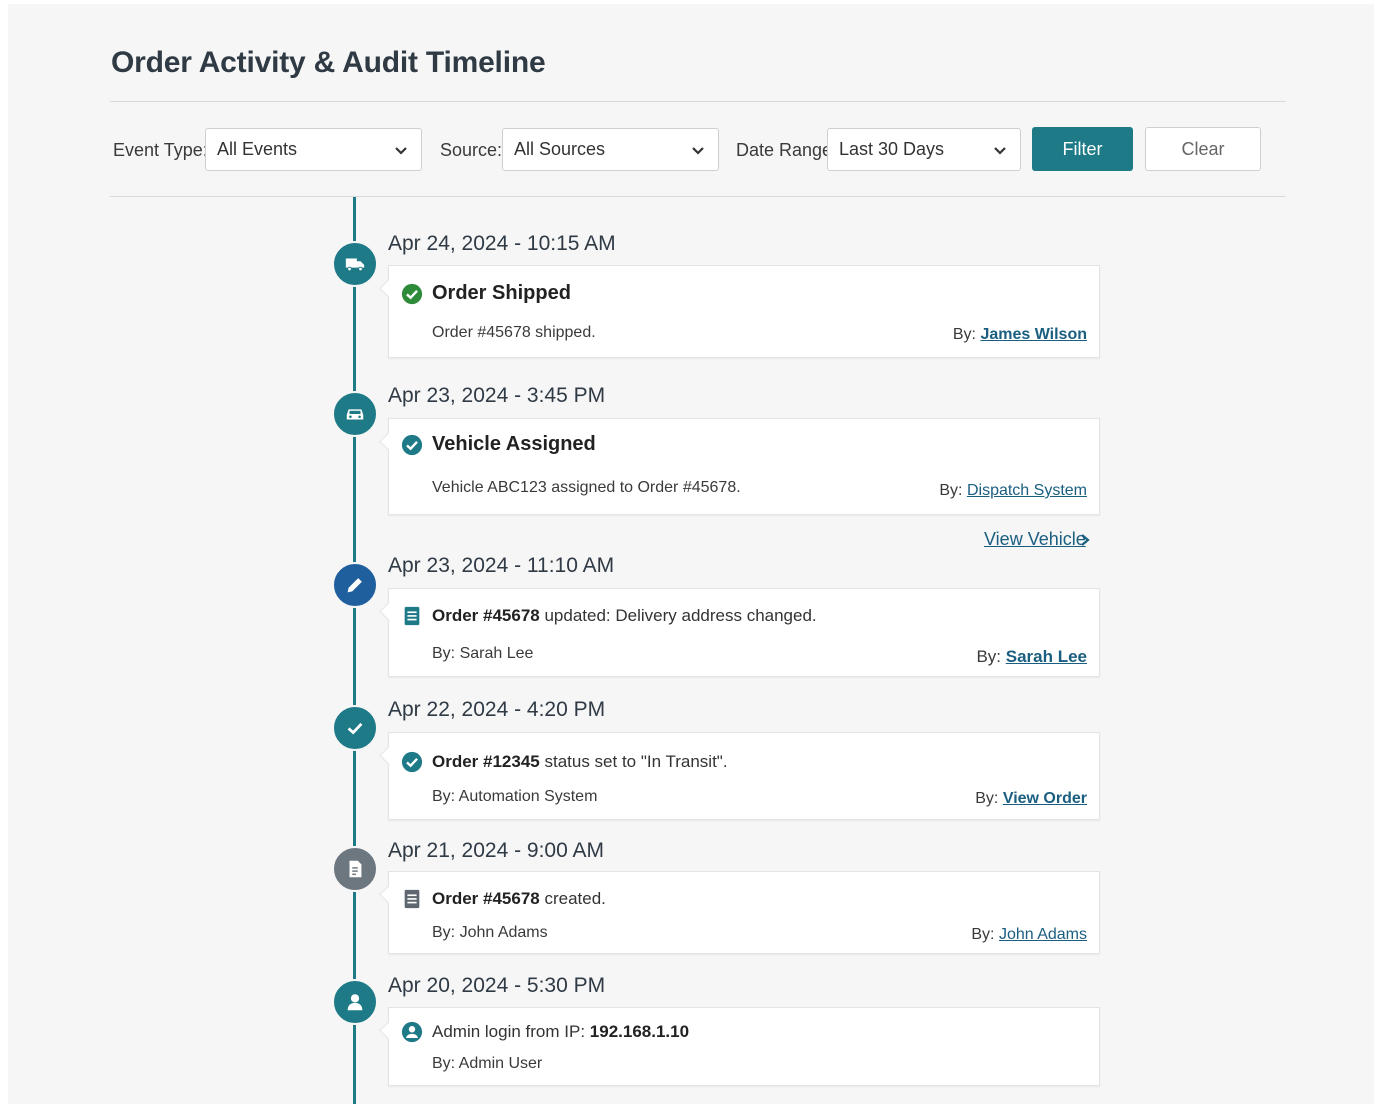  Describe the element at coordinates (1046, 656) in the screenshot. I see `author-link: Sarah Lee` at that location.